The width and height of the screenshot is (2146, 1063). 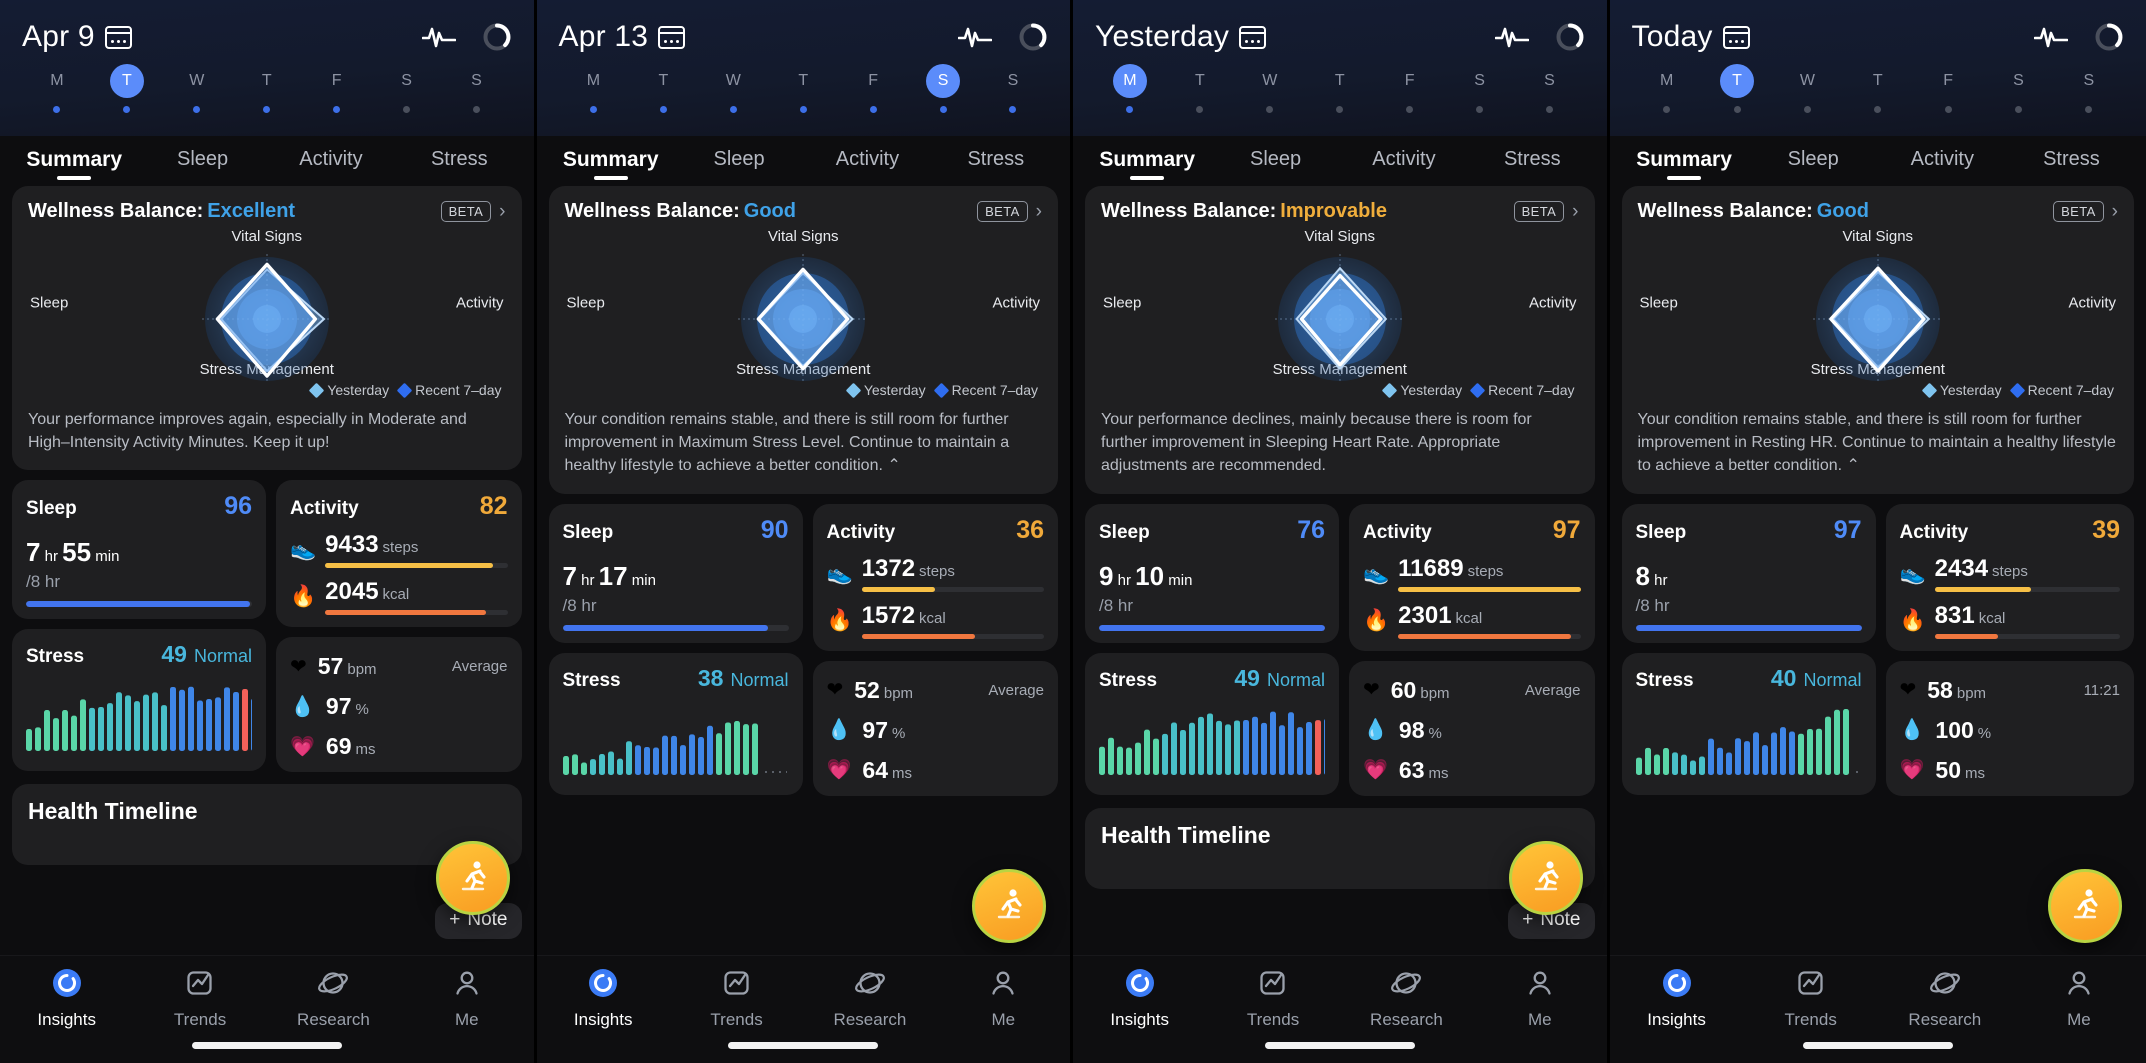 I want to click on heart-icon: ❤, so click(x=1908, y=690).